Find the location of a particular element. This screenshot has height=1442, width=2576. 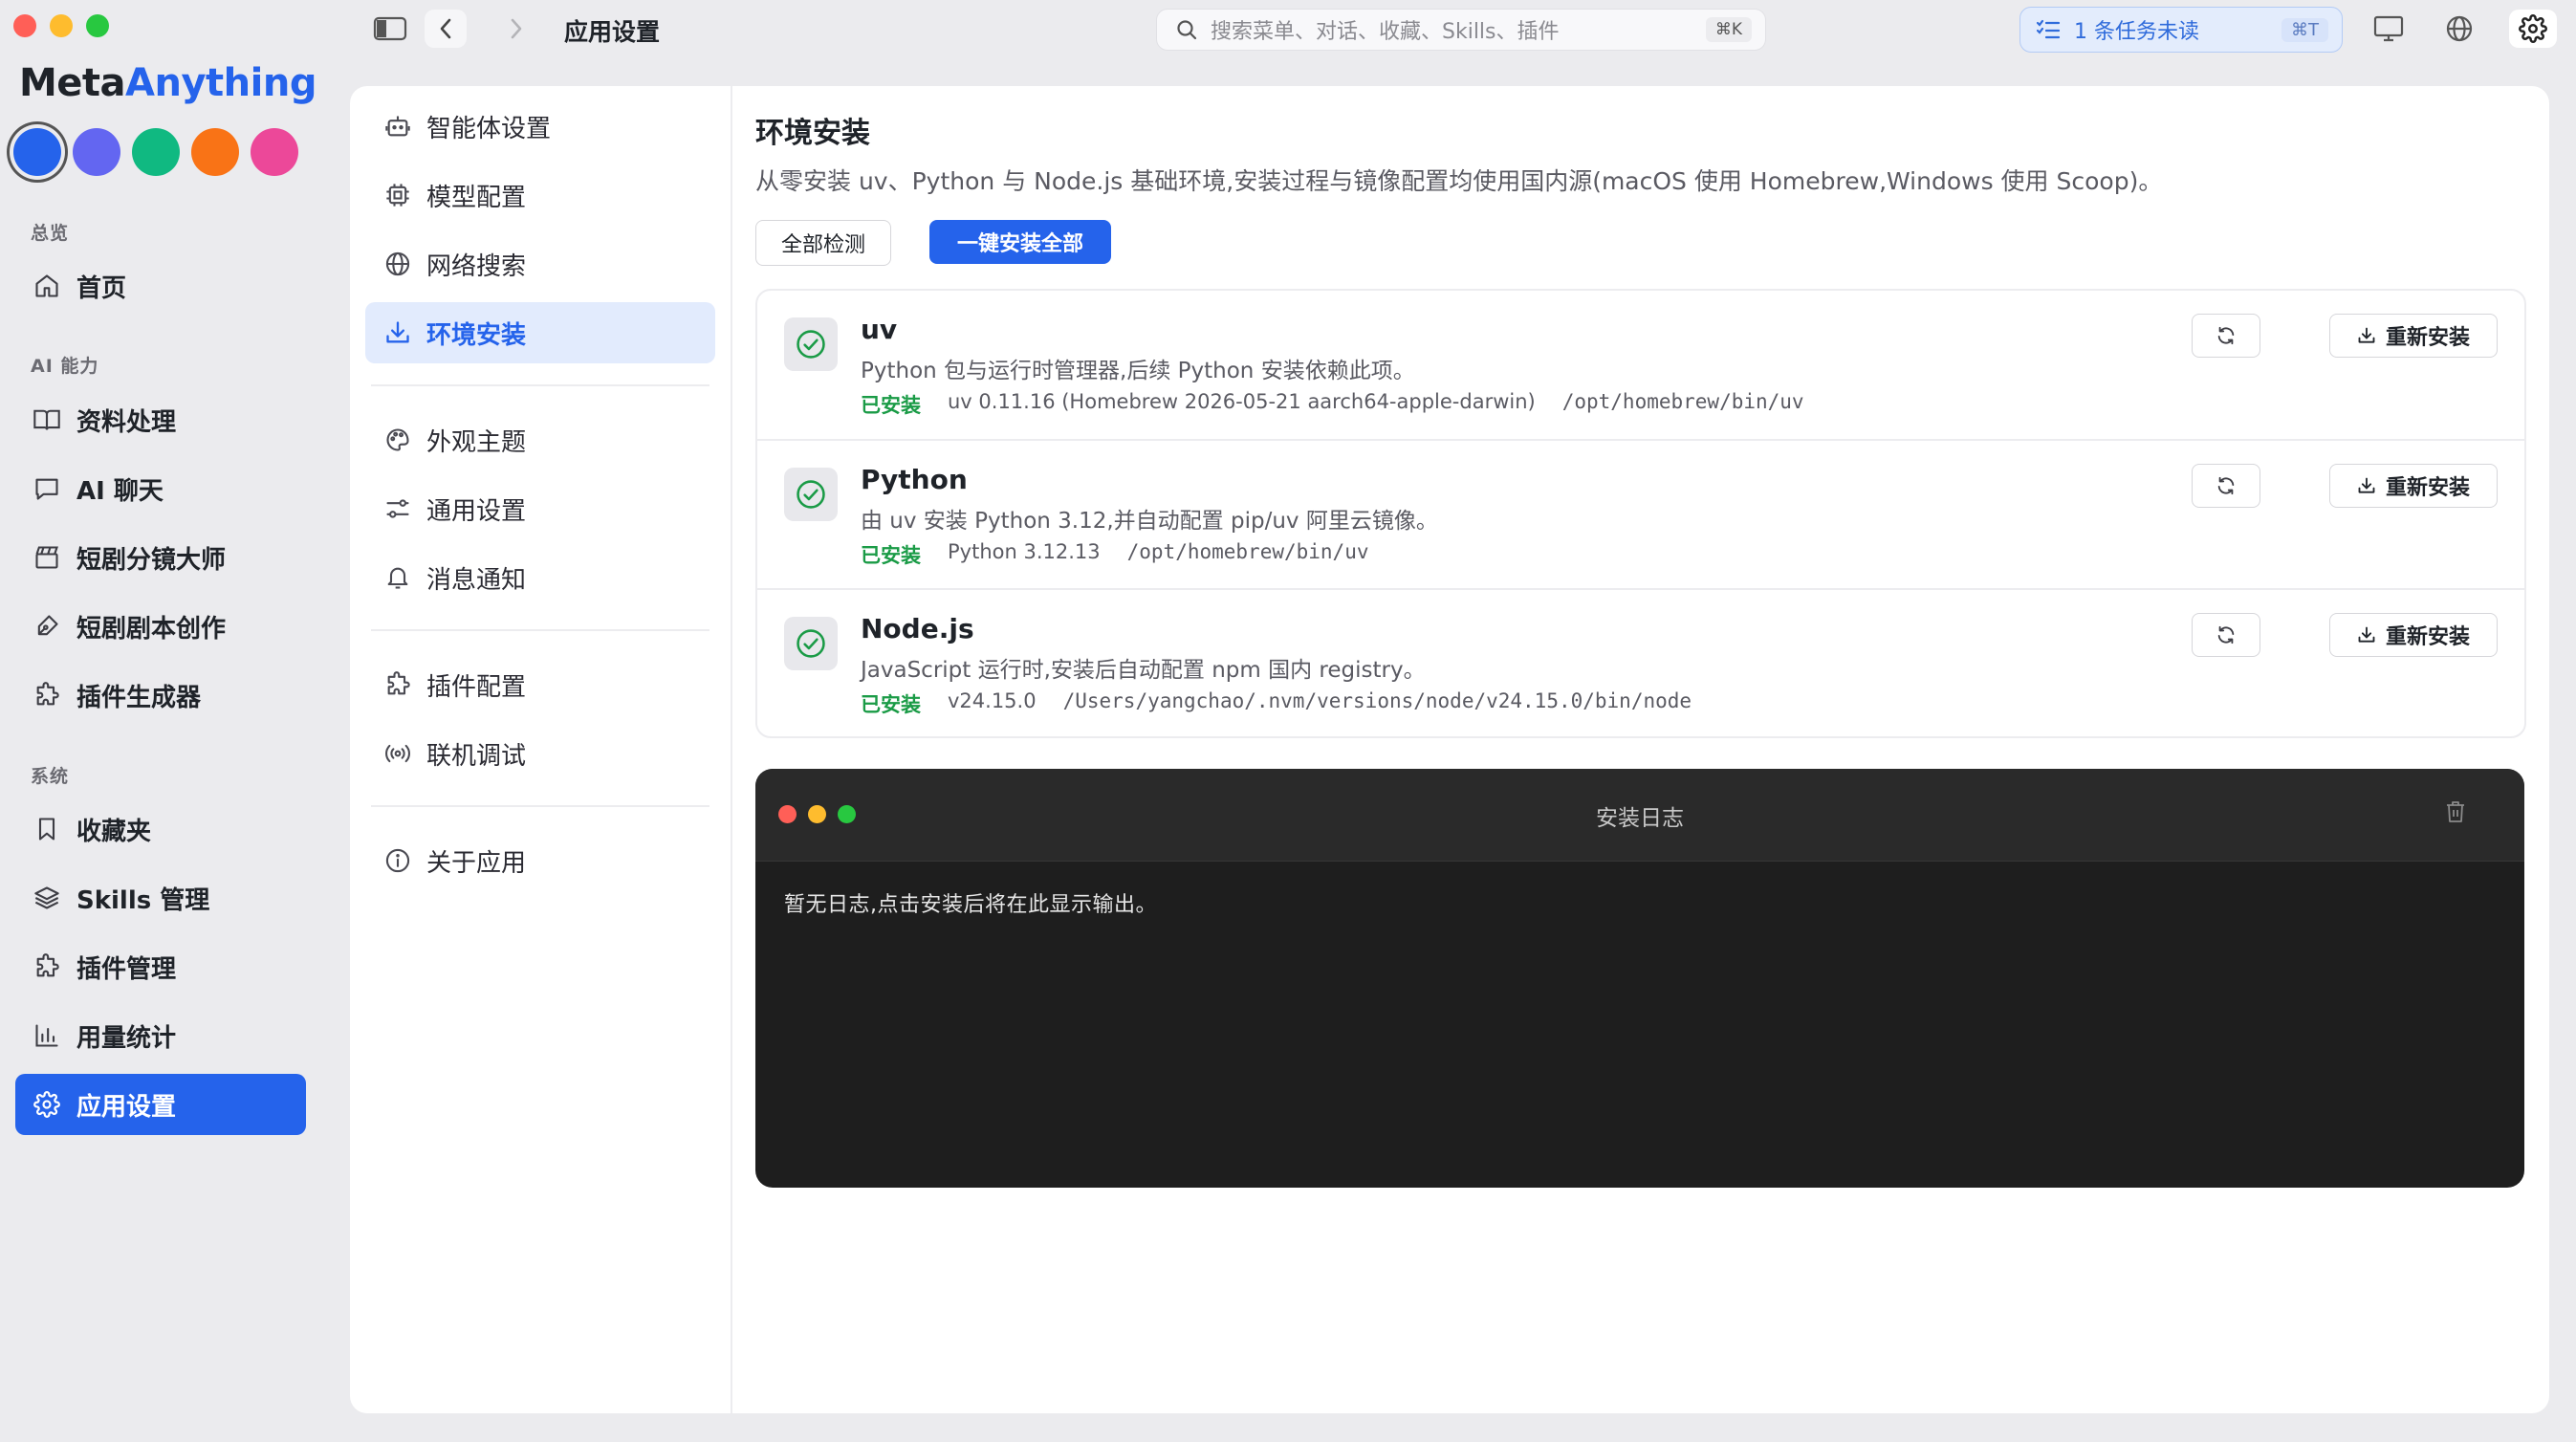

chevron-left-icon is located at coordinates (445, 28).